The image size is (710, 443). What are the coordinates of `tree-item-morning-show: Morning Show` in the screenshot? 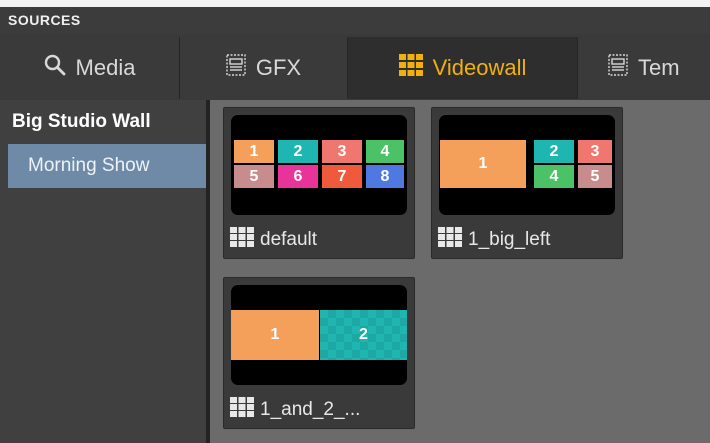 It's located at (107, 166).